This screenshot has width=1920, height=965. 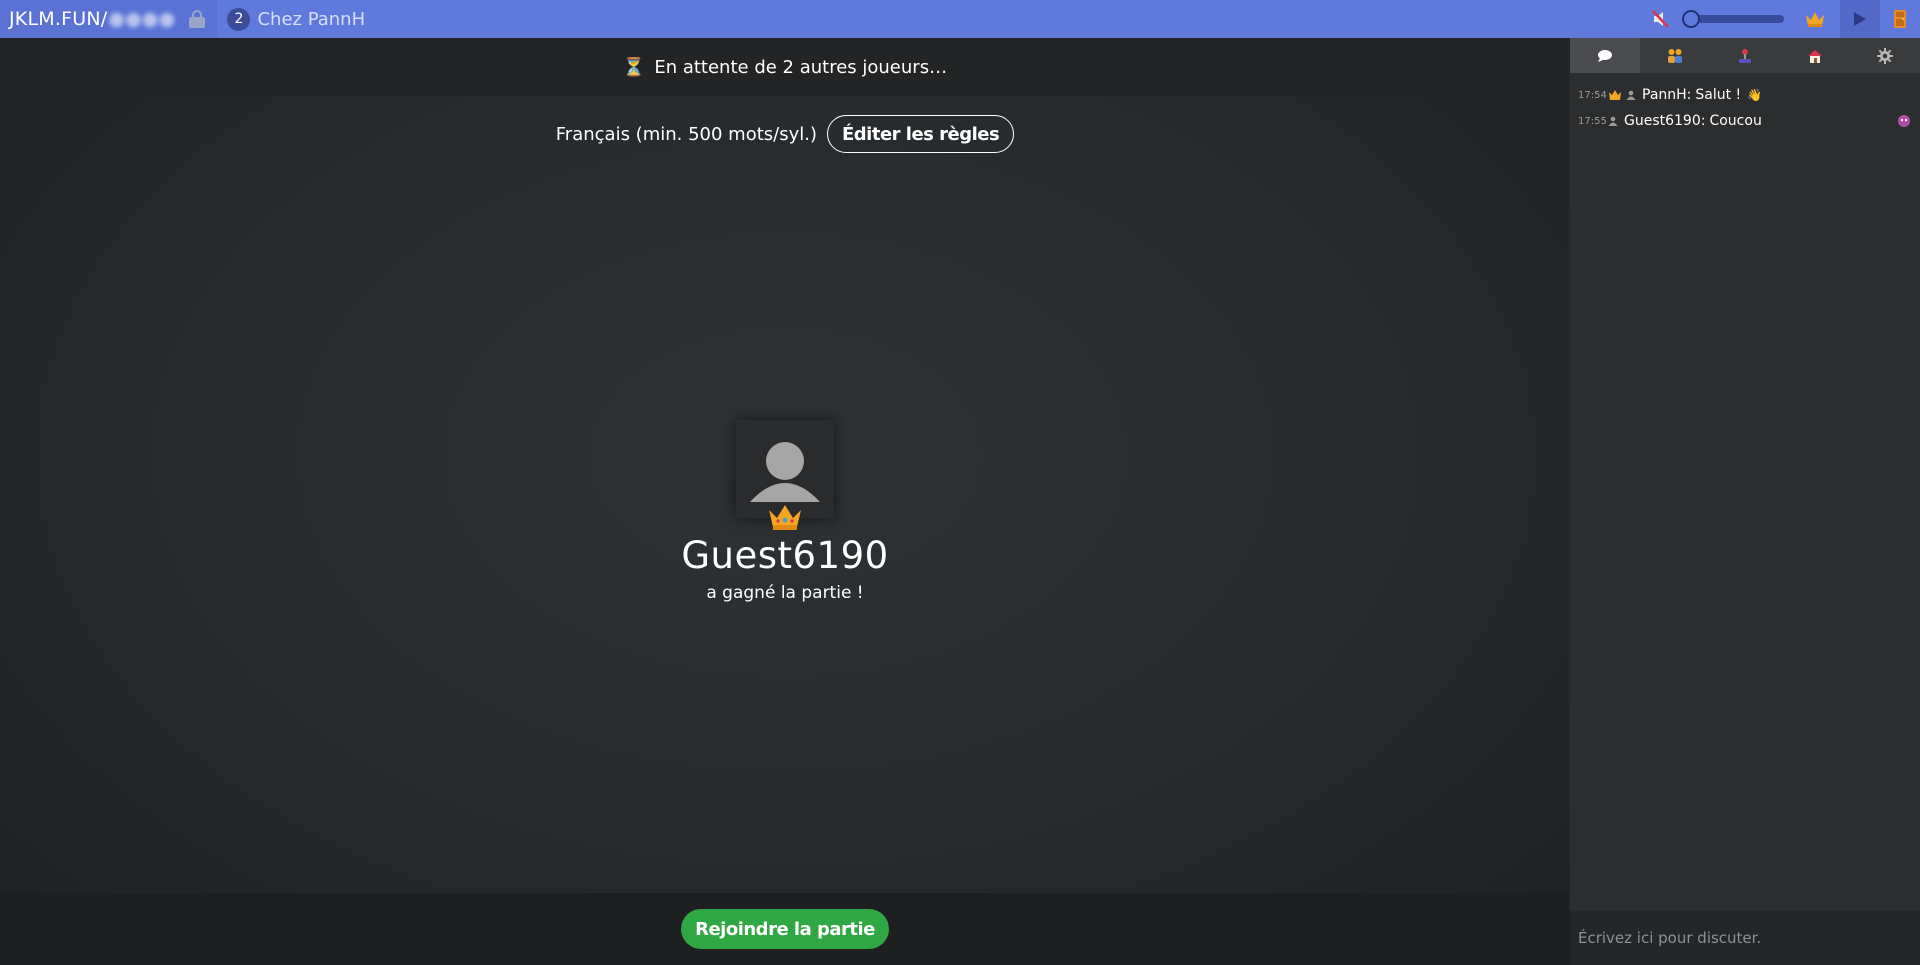 What do you see at coordinates (1755, 95) in the screenshot?
I see `wave-emoji: 👋` at bounding box center [1755, 95].